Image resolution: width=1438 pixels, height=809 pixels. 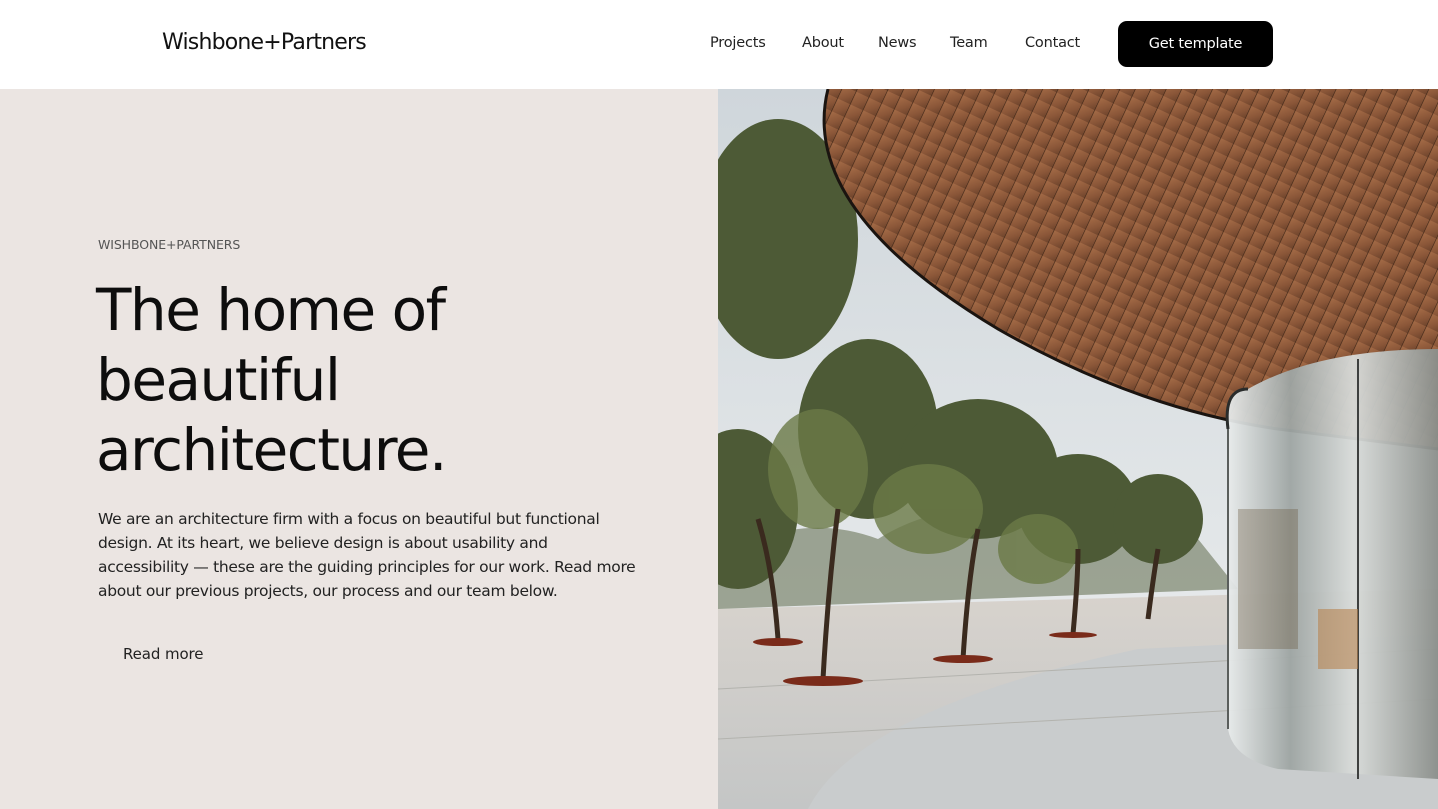 I want to click on nav-link-contact: Contact, so click(x=1052, y=43).